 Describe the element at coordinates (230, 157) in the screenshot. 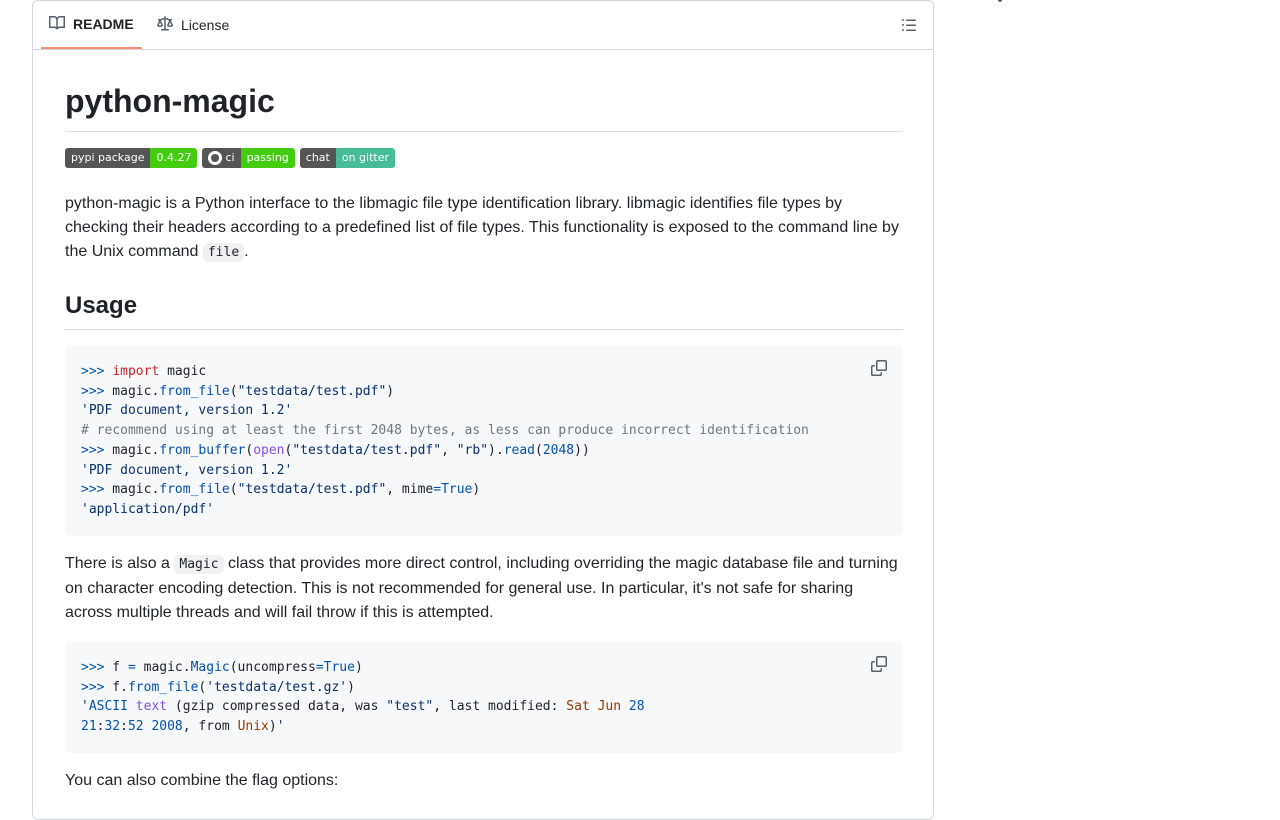

I see `ci-badge-label: ci` at that location.